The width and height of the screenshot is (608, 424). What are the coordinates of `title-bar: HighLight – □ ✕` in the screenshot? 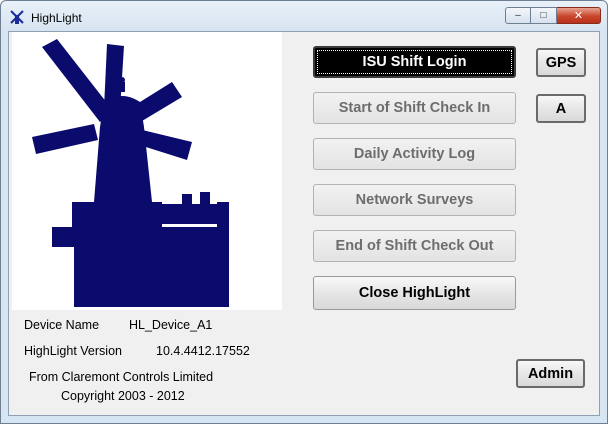 It's located at (304, 16).